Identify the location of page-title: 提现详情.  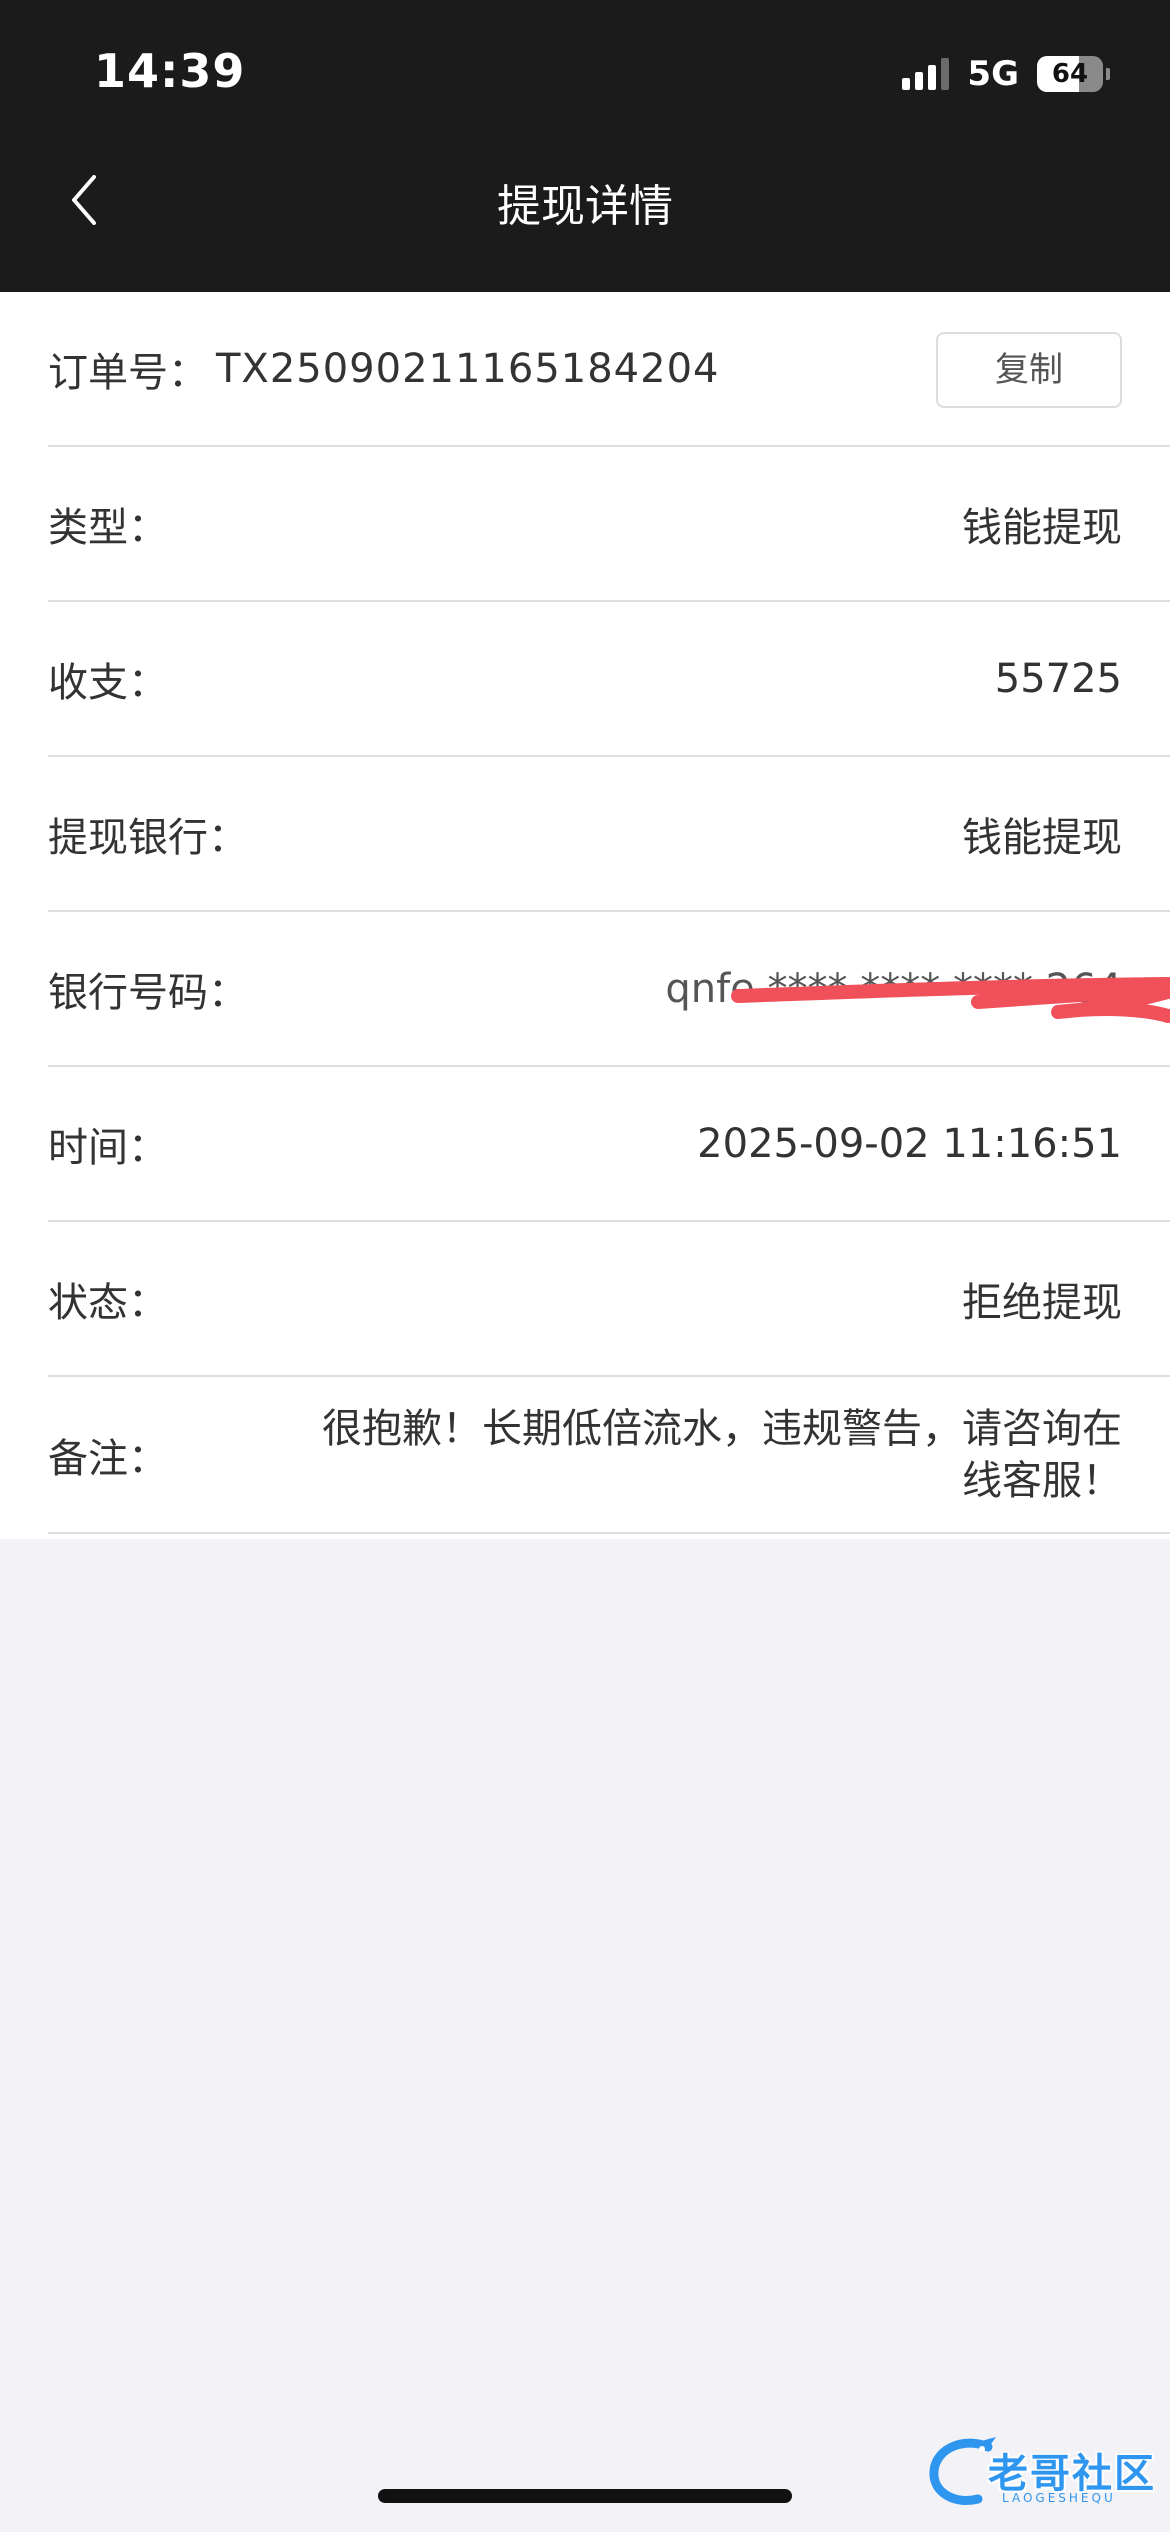
(585, 206).